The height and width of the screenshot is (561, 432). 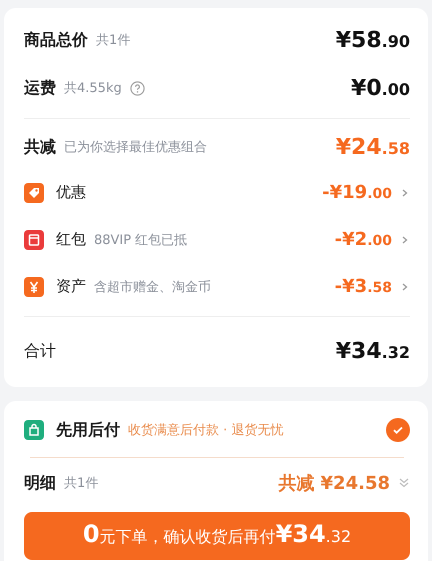 I want to click on amount: -¥2.00, so click(x=363, y=239).